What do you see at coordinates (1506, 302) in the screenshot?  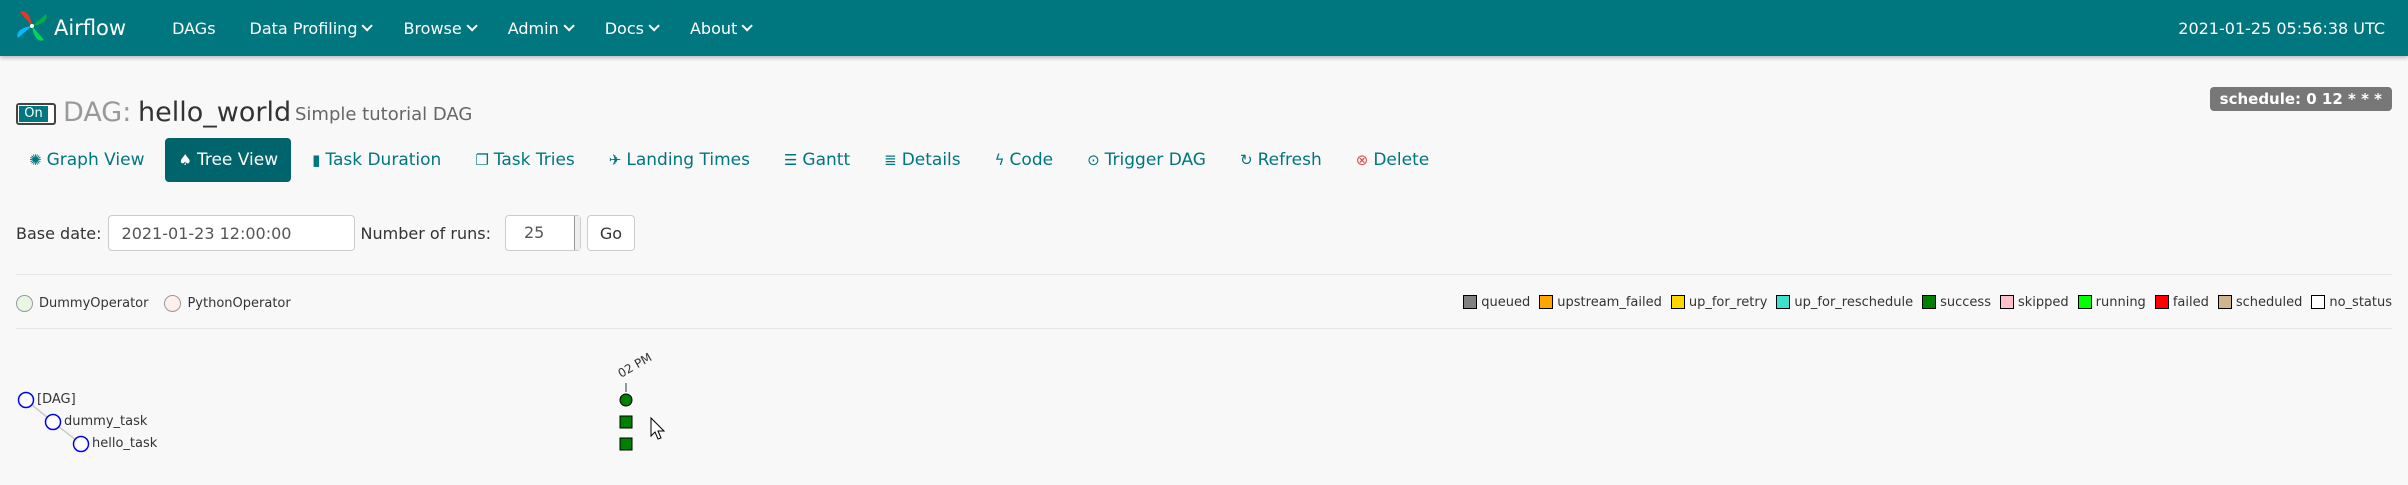 I see `state-label: queued` at bounding box center [1506, 302].